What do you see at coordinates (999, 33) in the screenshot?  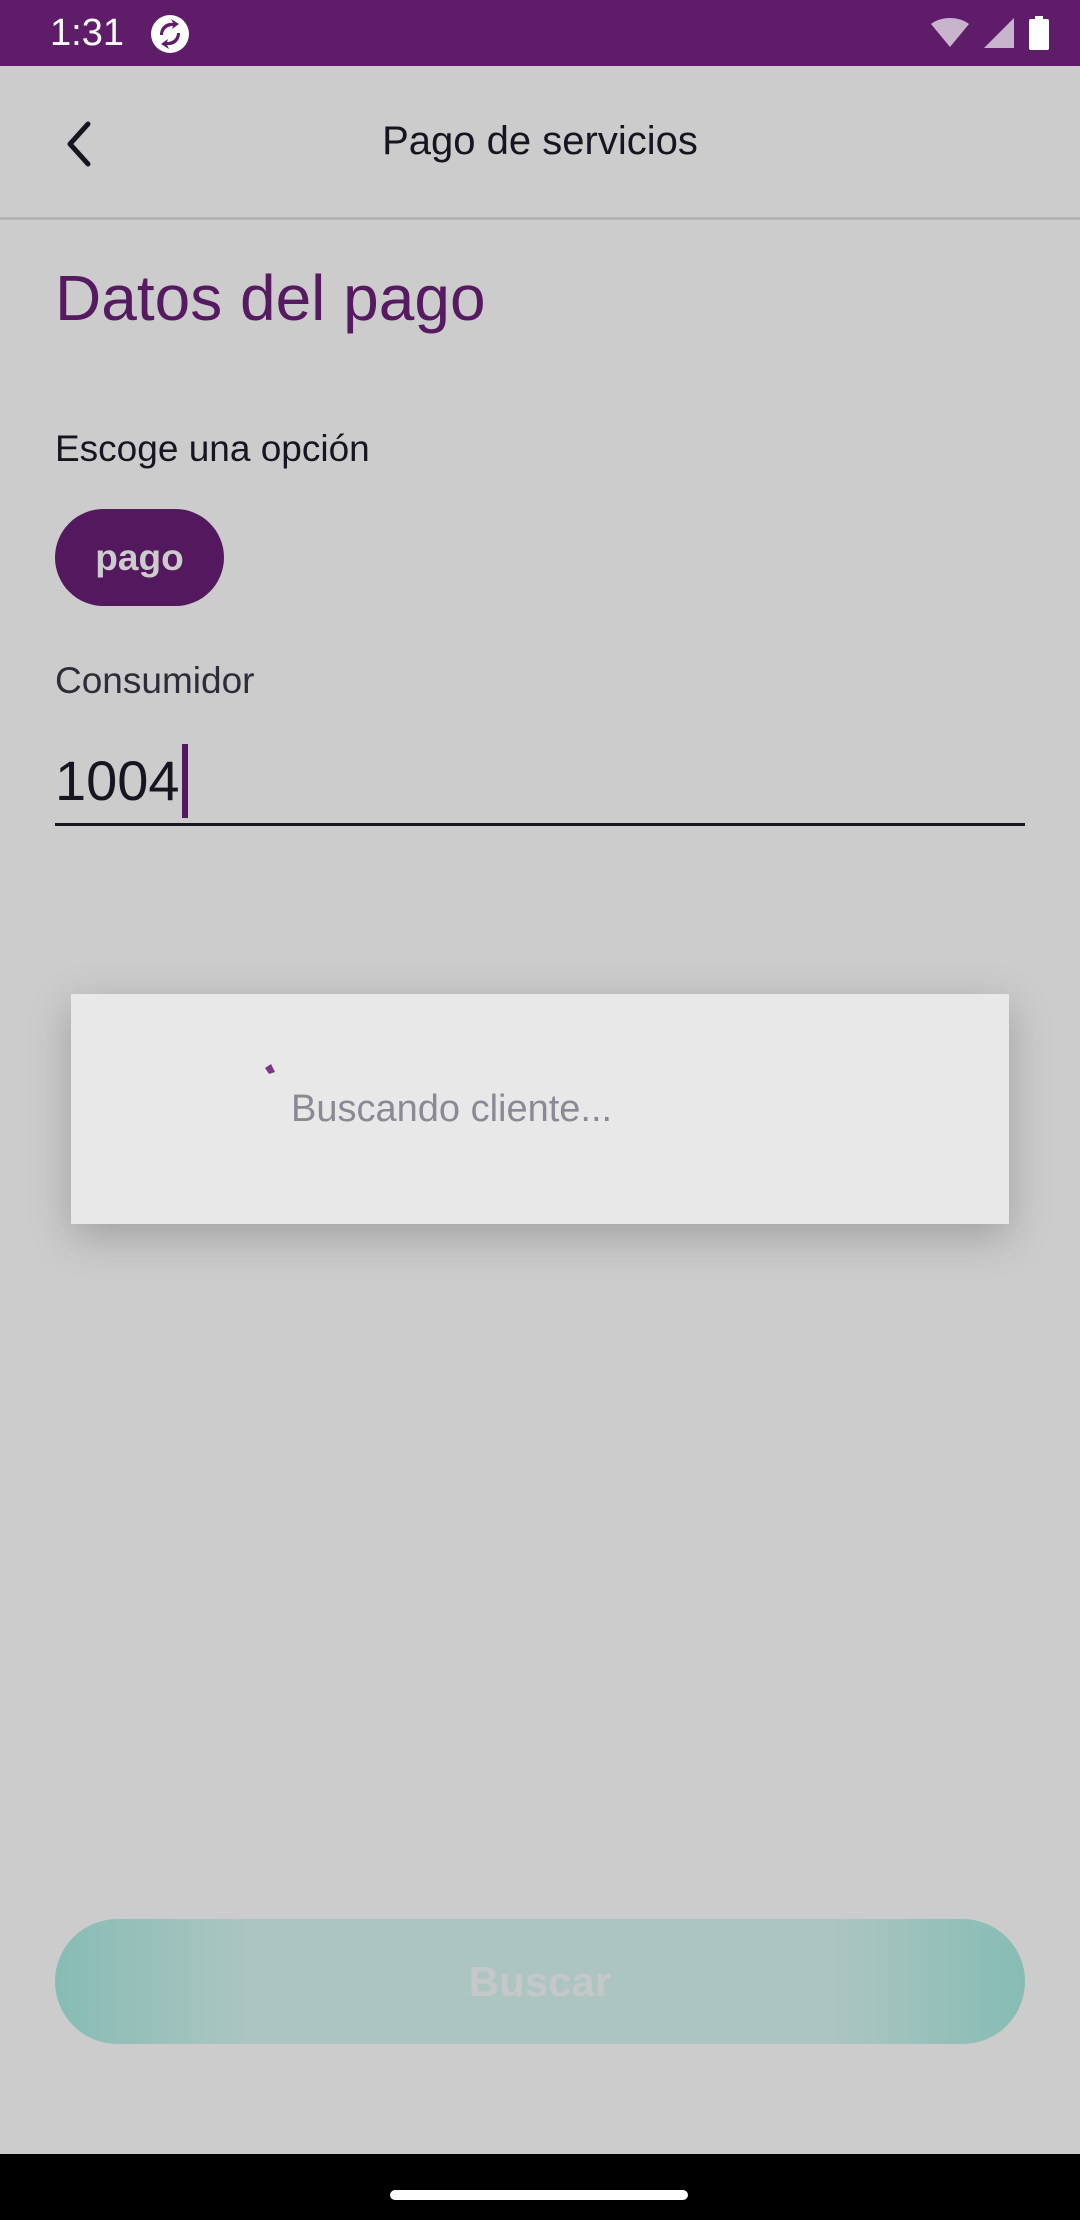 I see `signal-icon` at bounding box center [999, 33].